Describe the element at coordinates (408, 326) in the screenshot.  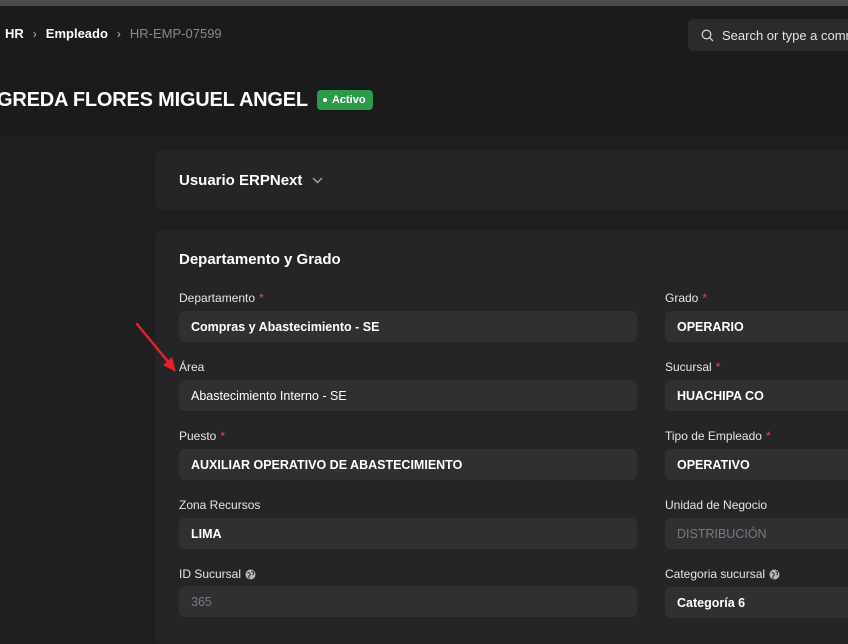
I see `departamento-field: Compras y Abastecimiento - SE` at that location.